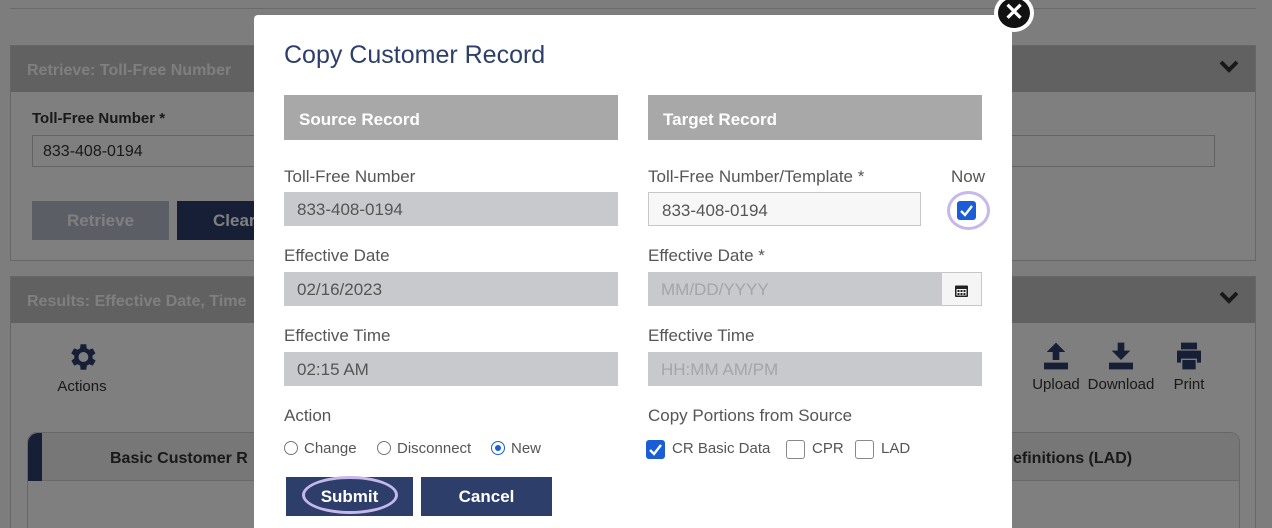  I want to click on source-time-field: 02:15 AM, so click(451, 369).